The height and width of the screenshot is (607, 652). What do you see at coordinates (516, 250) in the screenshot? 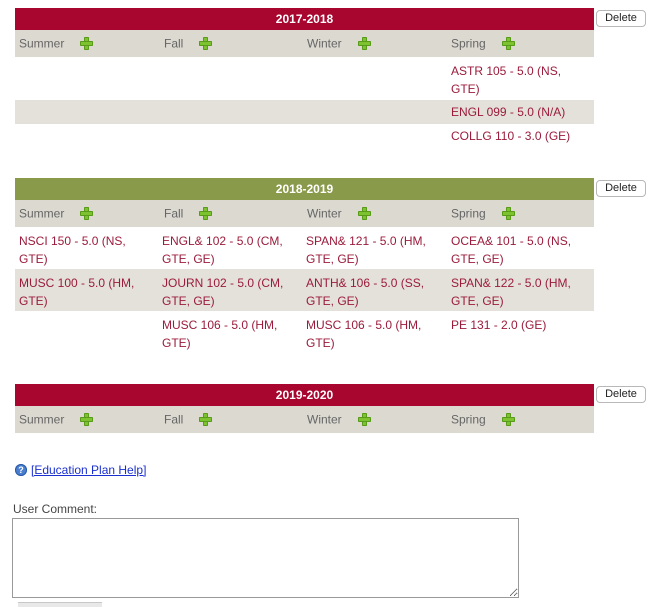
I see `course-item: OCEA& 101 - 5.0 (NS, GTE, GE)` at bounding box center [516, 250].